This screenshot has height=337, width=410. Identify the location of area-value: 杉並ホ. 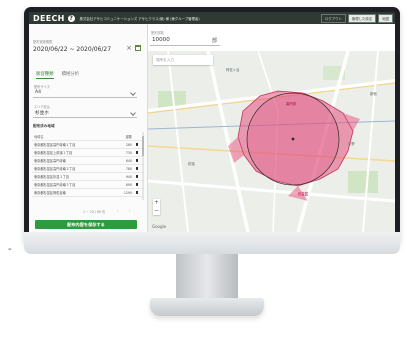
(42, 113).